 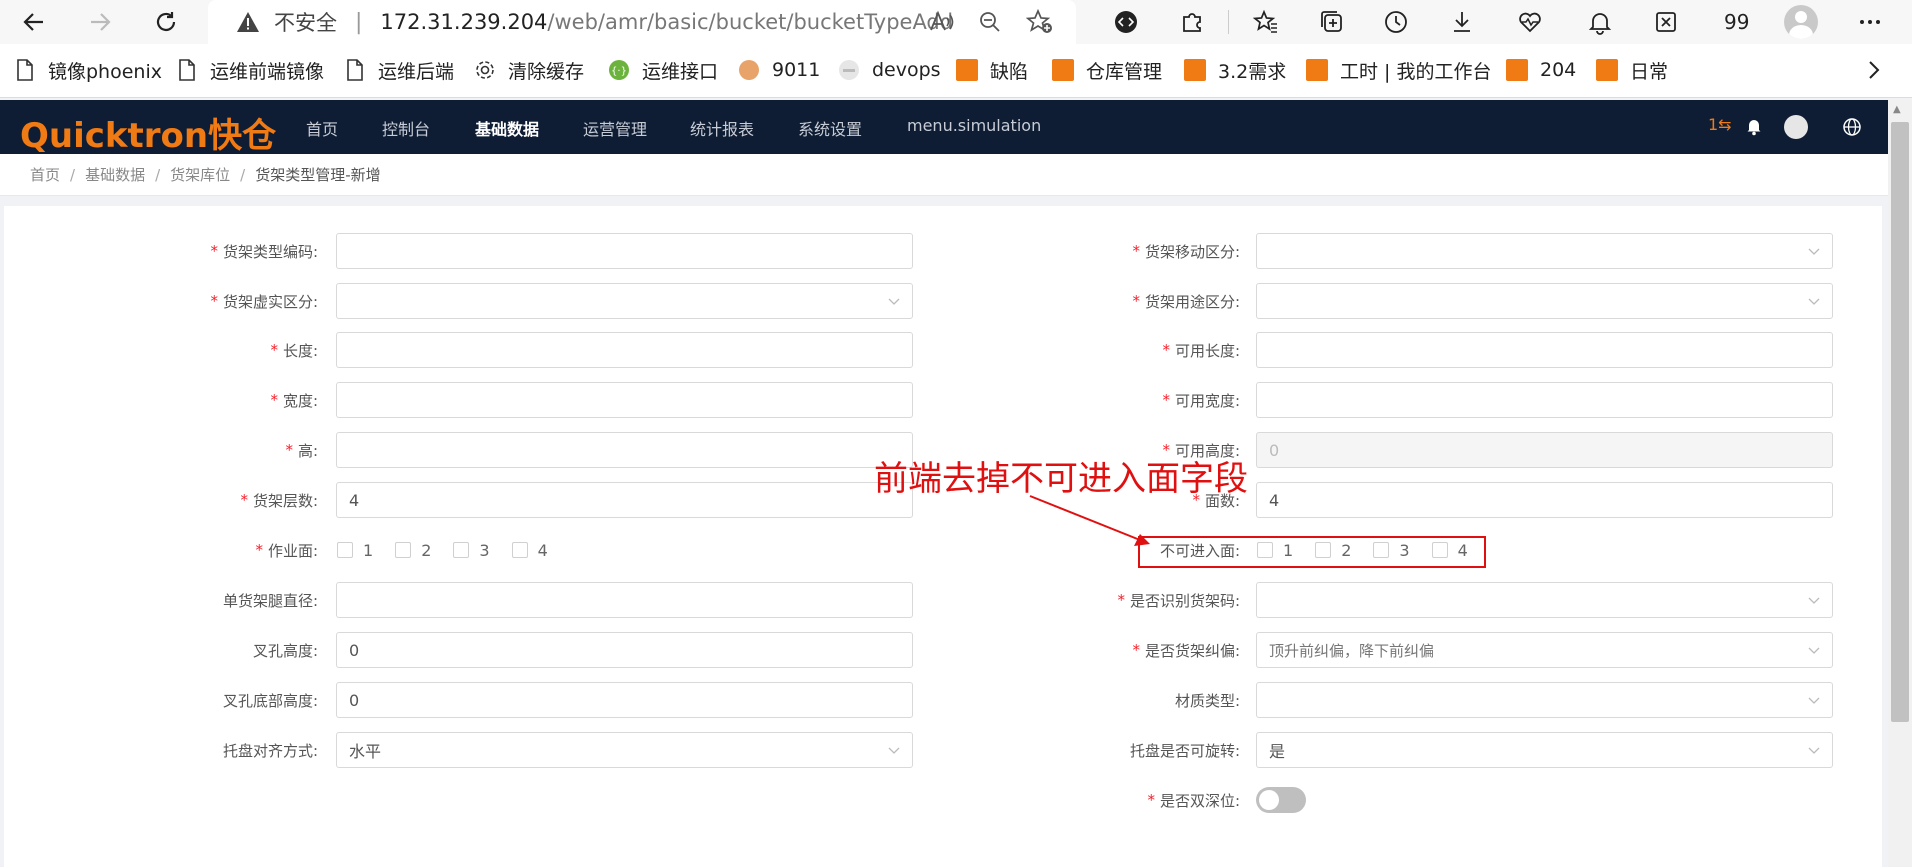 What do you see at coordinates (1558, 70) in the screenshot?
I see `bookmark-label: 204` at bounding box center [1558, 70].